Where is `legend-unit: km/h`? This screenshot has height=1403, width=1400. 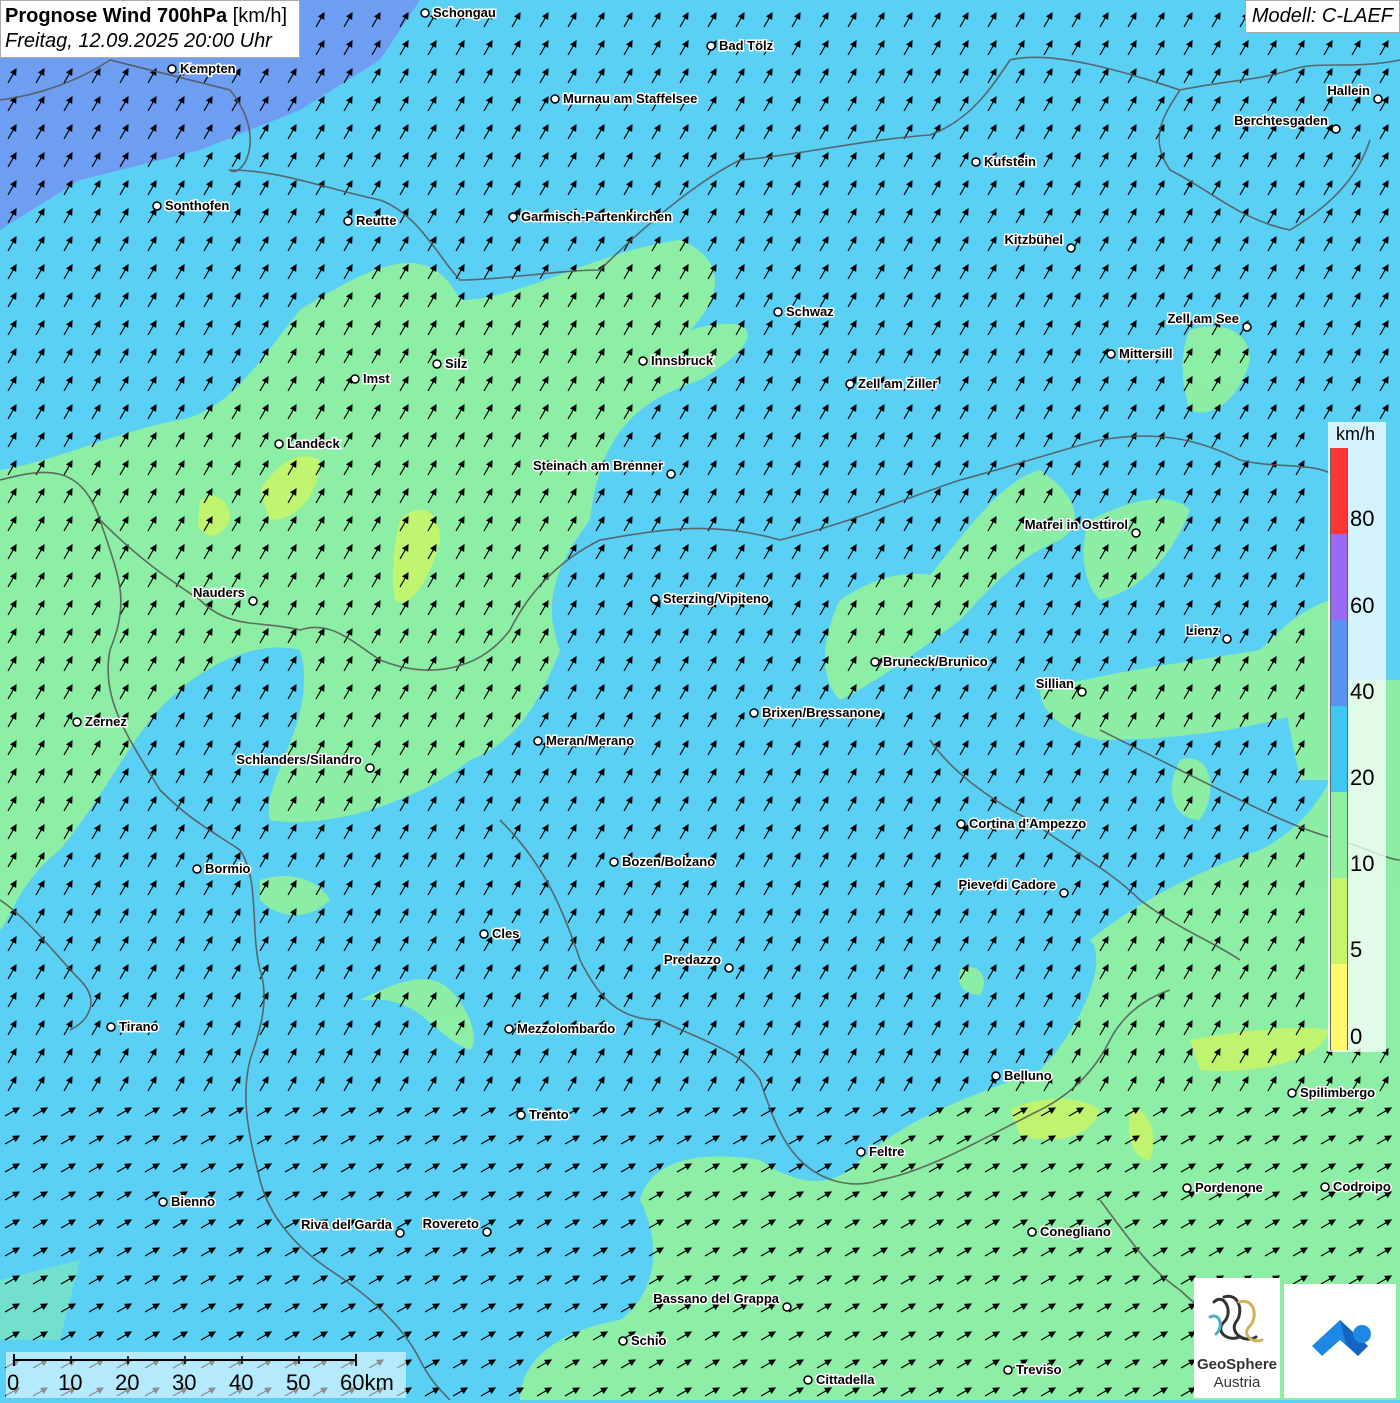
legend-unit: km/h is located at coordinates (1356, 434).